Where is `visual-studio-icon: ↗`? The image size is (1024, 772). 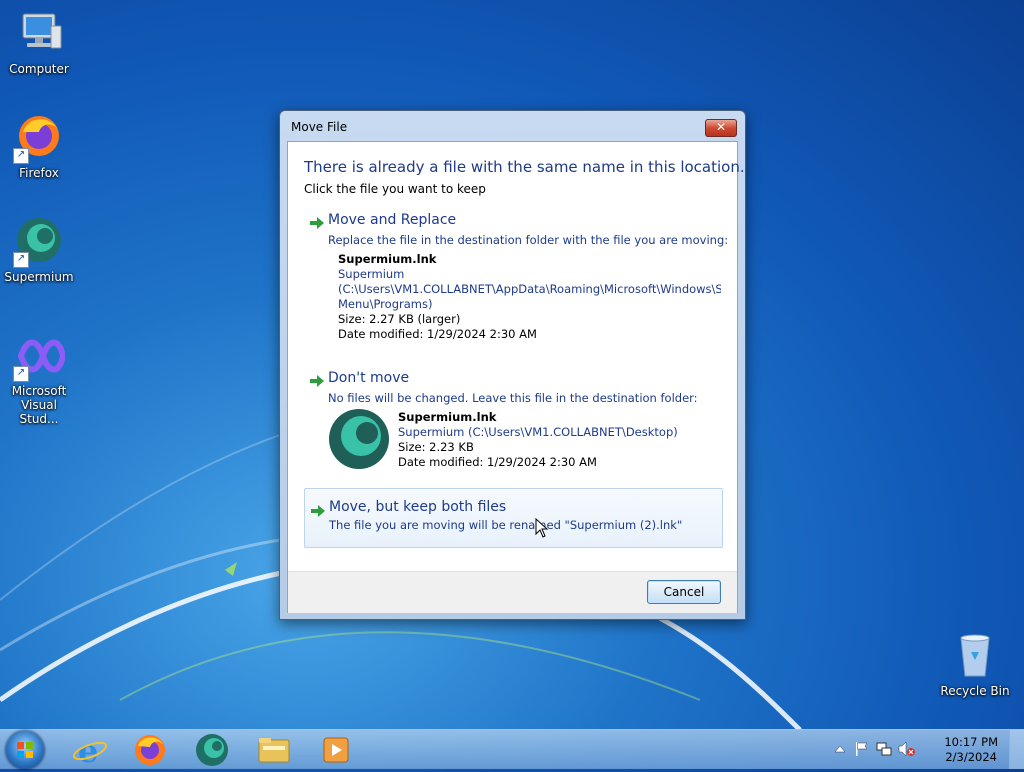
visual-studio-icon: ↗ is located at coordinates (40, 356).